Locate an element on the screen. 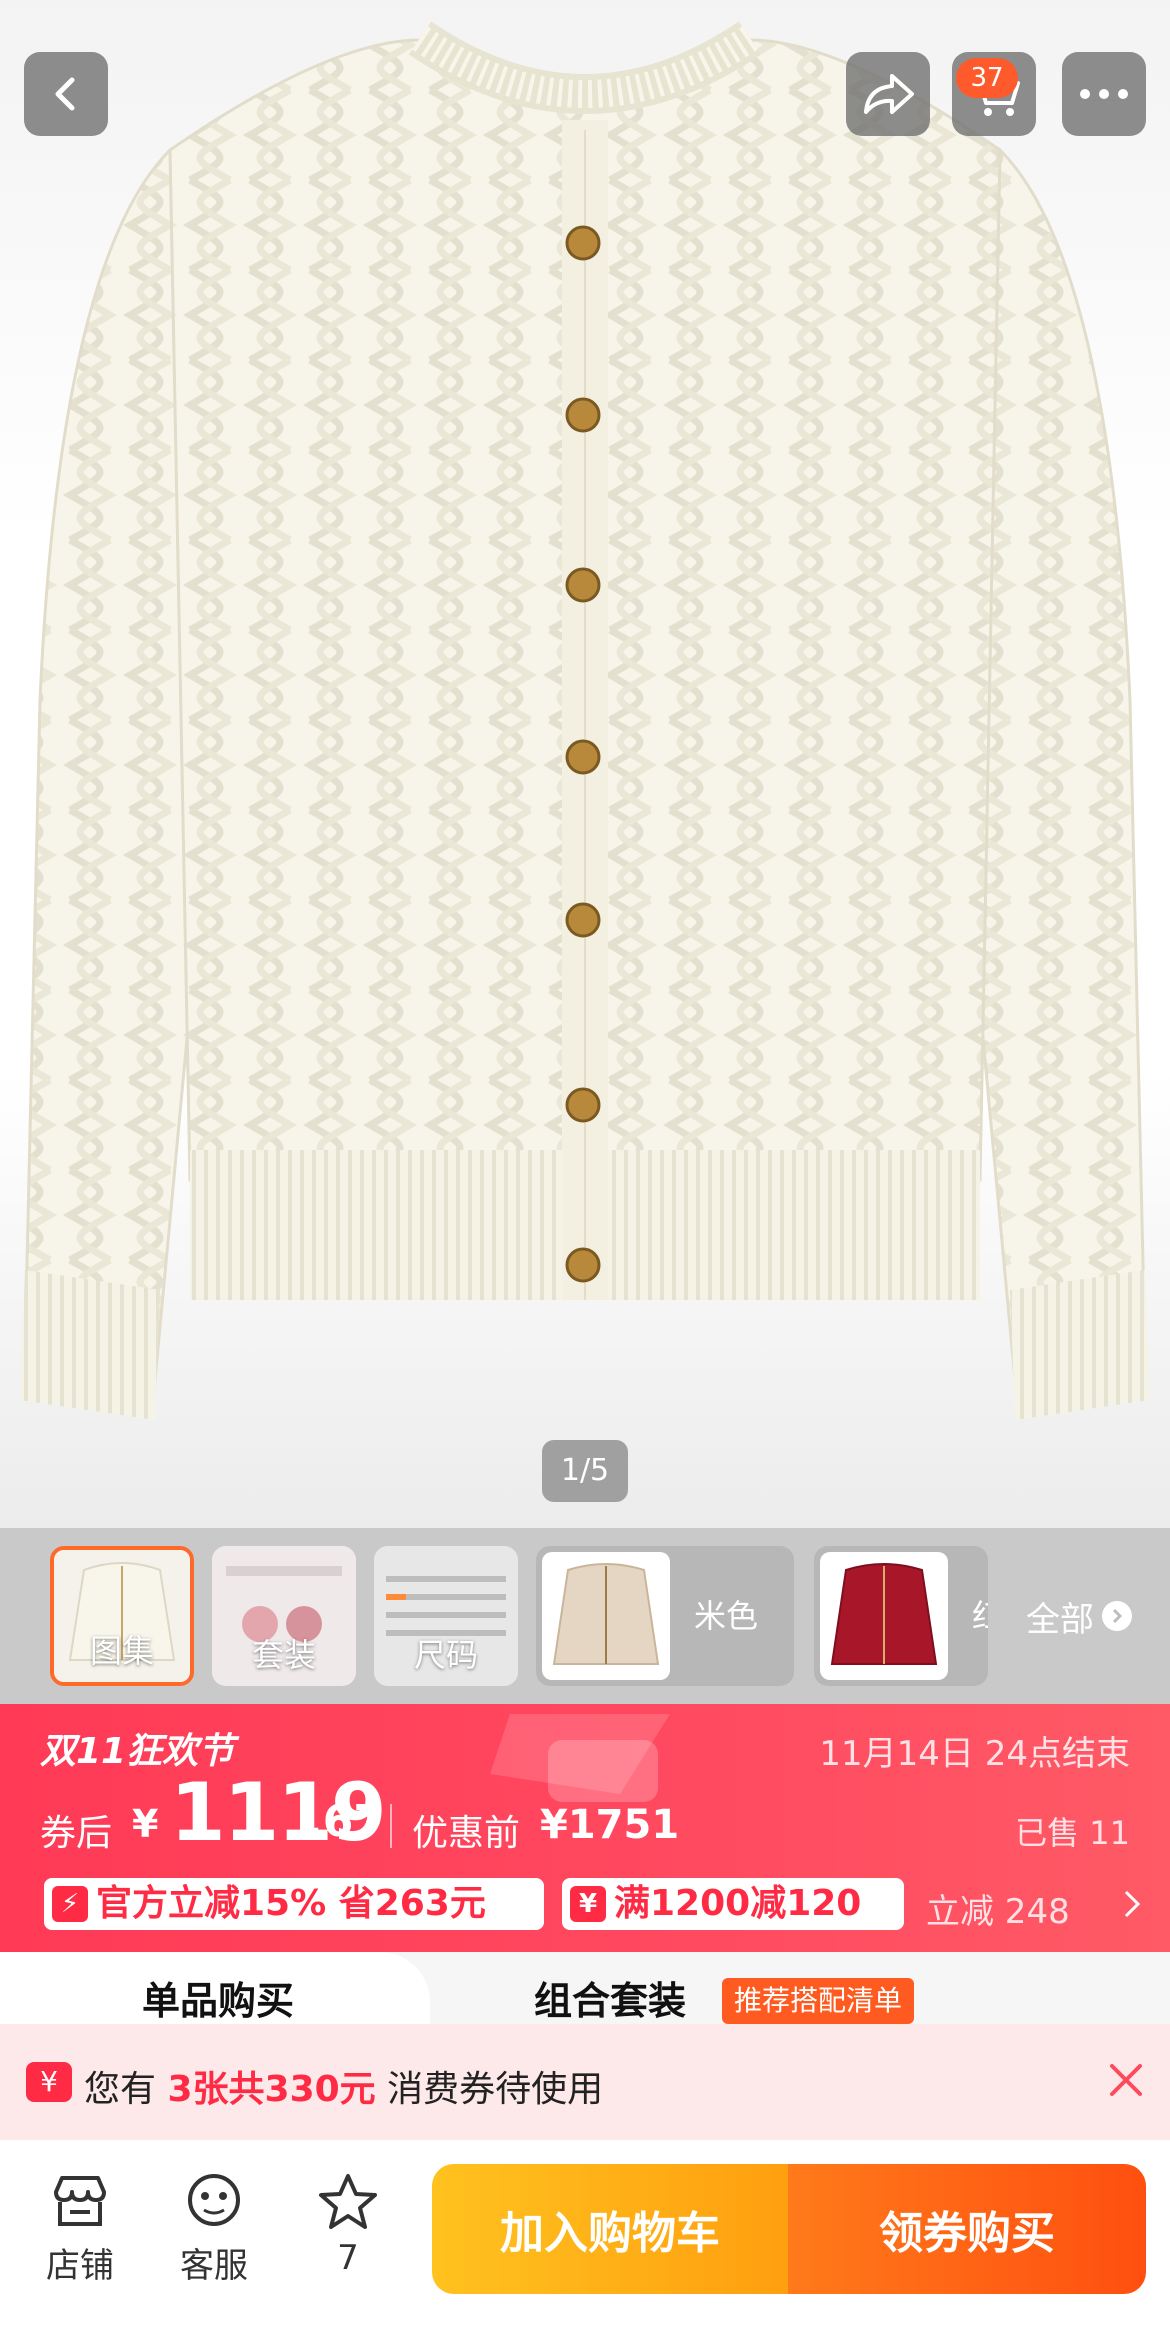  coupon-notice-bar: ¥ 您有 3张共330元 消费券待使用 is located at coordinates (585, 2082).